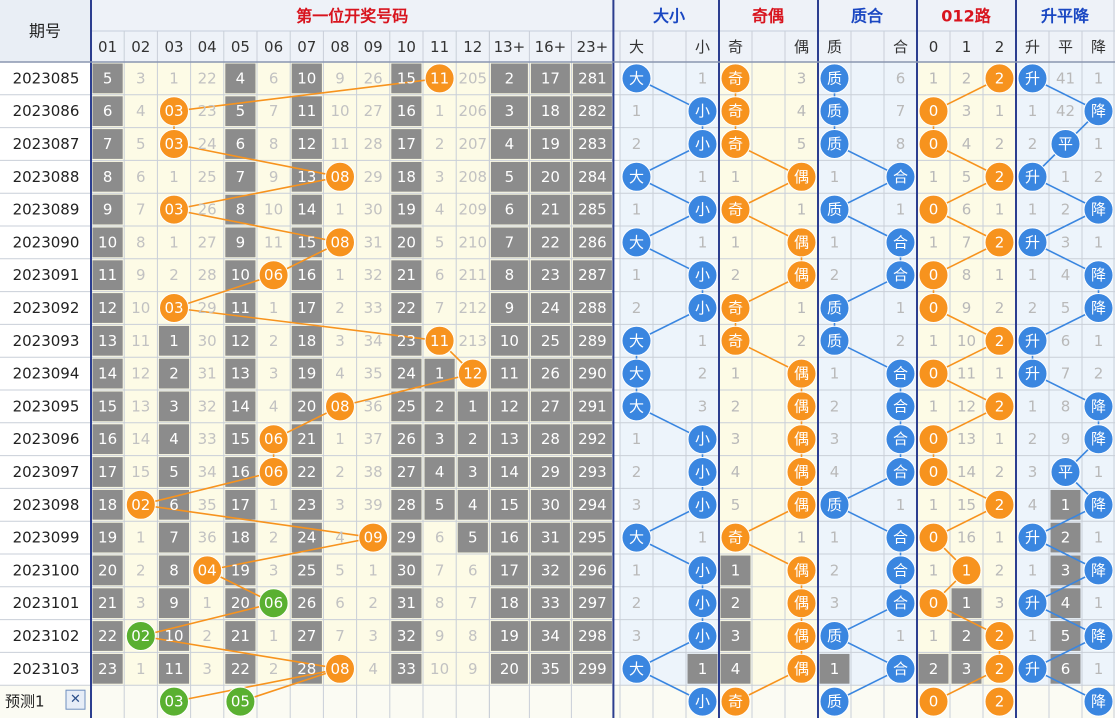 This screenshot has height=720, width=1115. Describe the element at coordinates (550, 439) in the screenshot. I see `sum-value: 28` at that location.